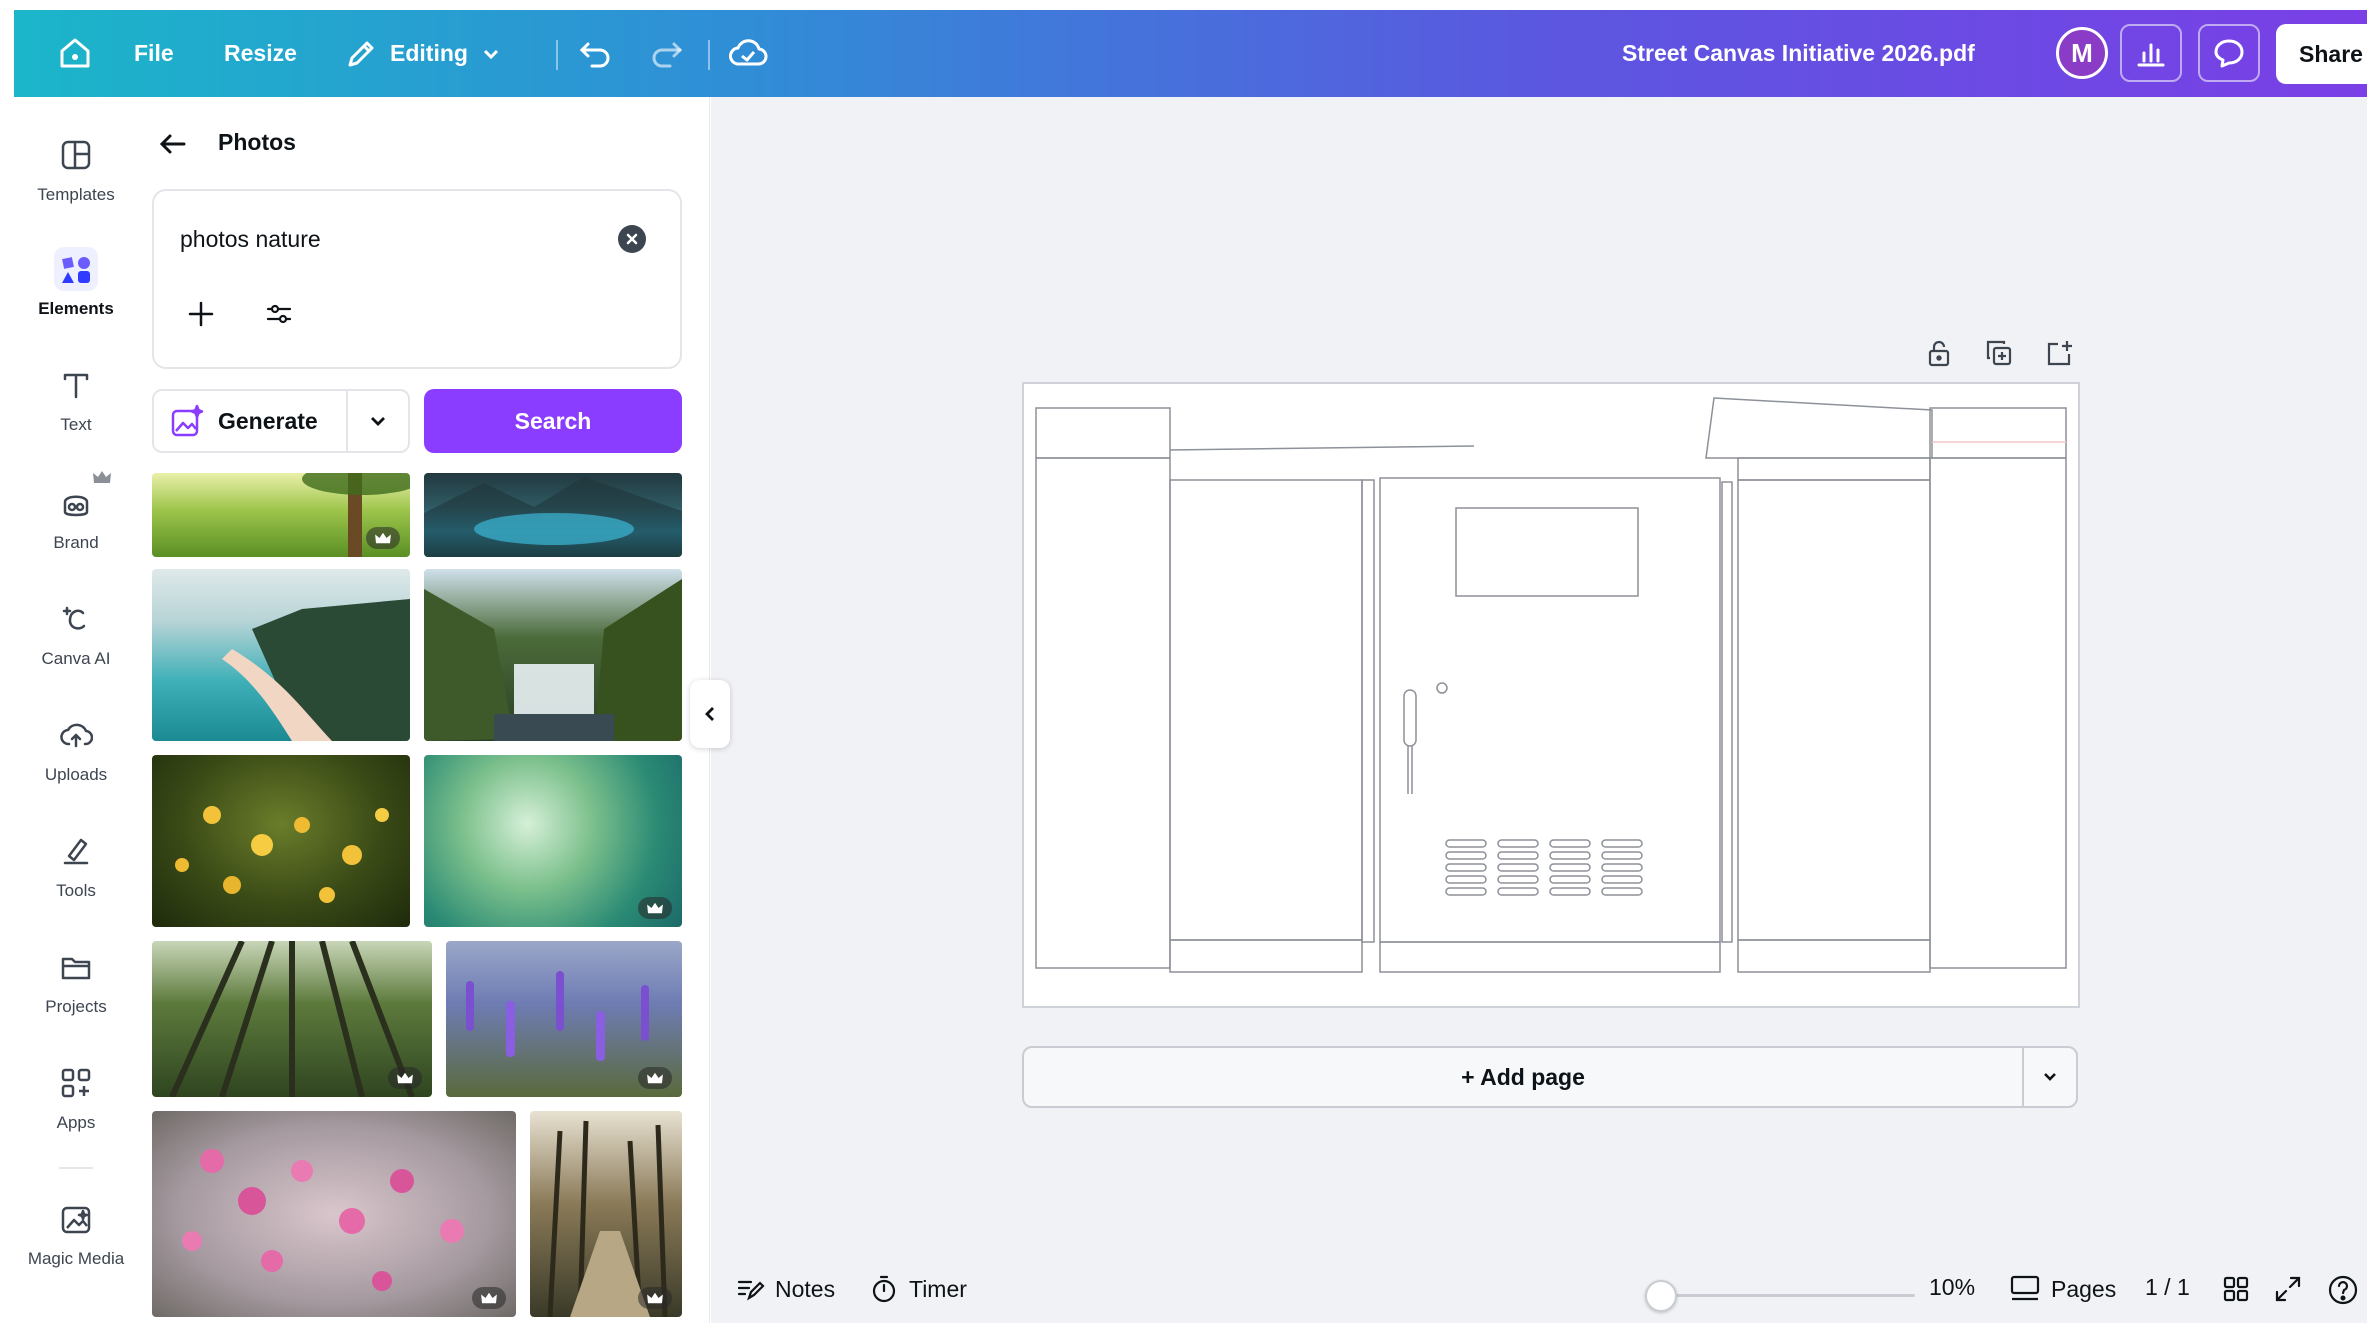 The image size is (2367, 1323). What do you see at coordinates (76, 1083) in the screenshot?
I see `apps-icon` at bounding box center [76, 1083].